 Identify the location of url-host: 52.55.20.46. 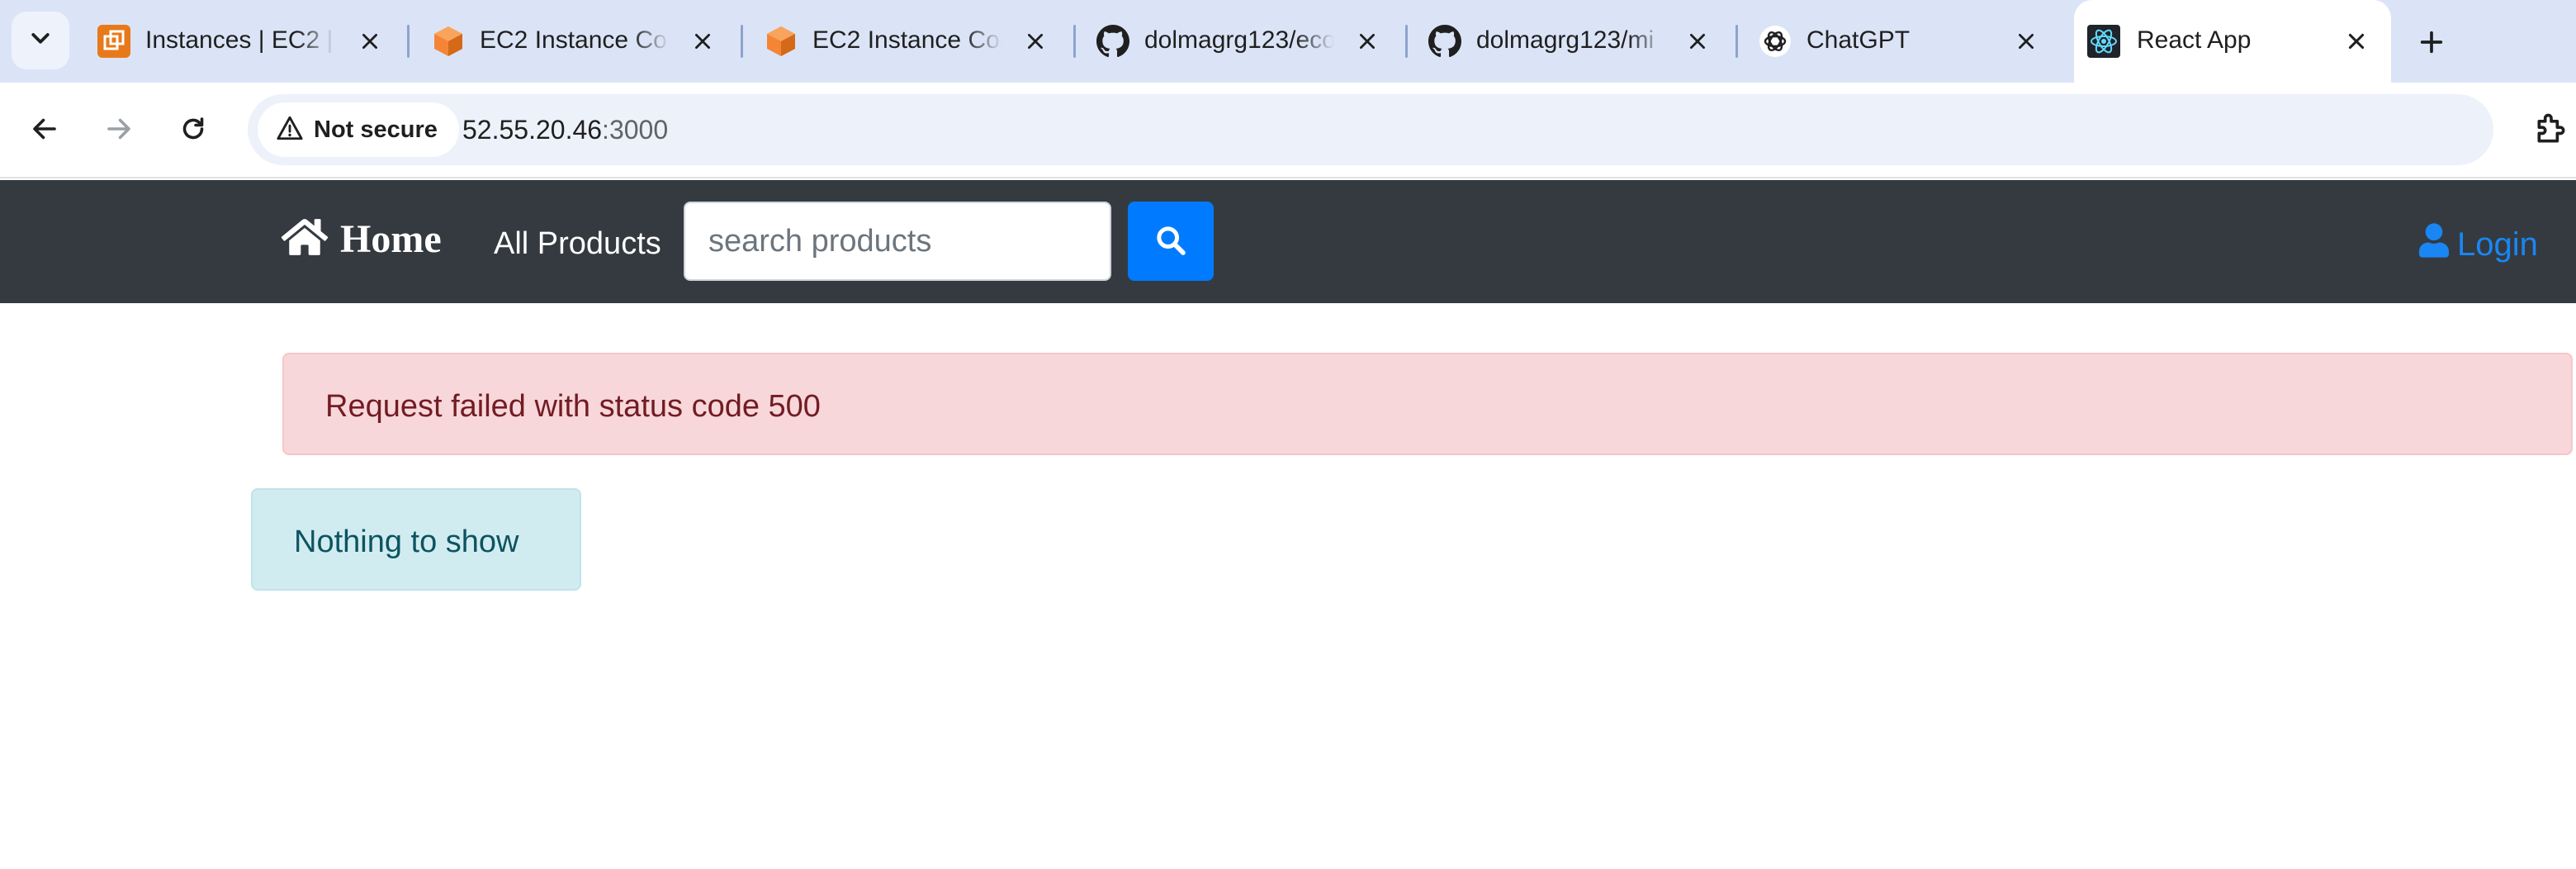
(532, 130).